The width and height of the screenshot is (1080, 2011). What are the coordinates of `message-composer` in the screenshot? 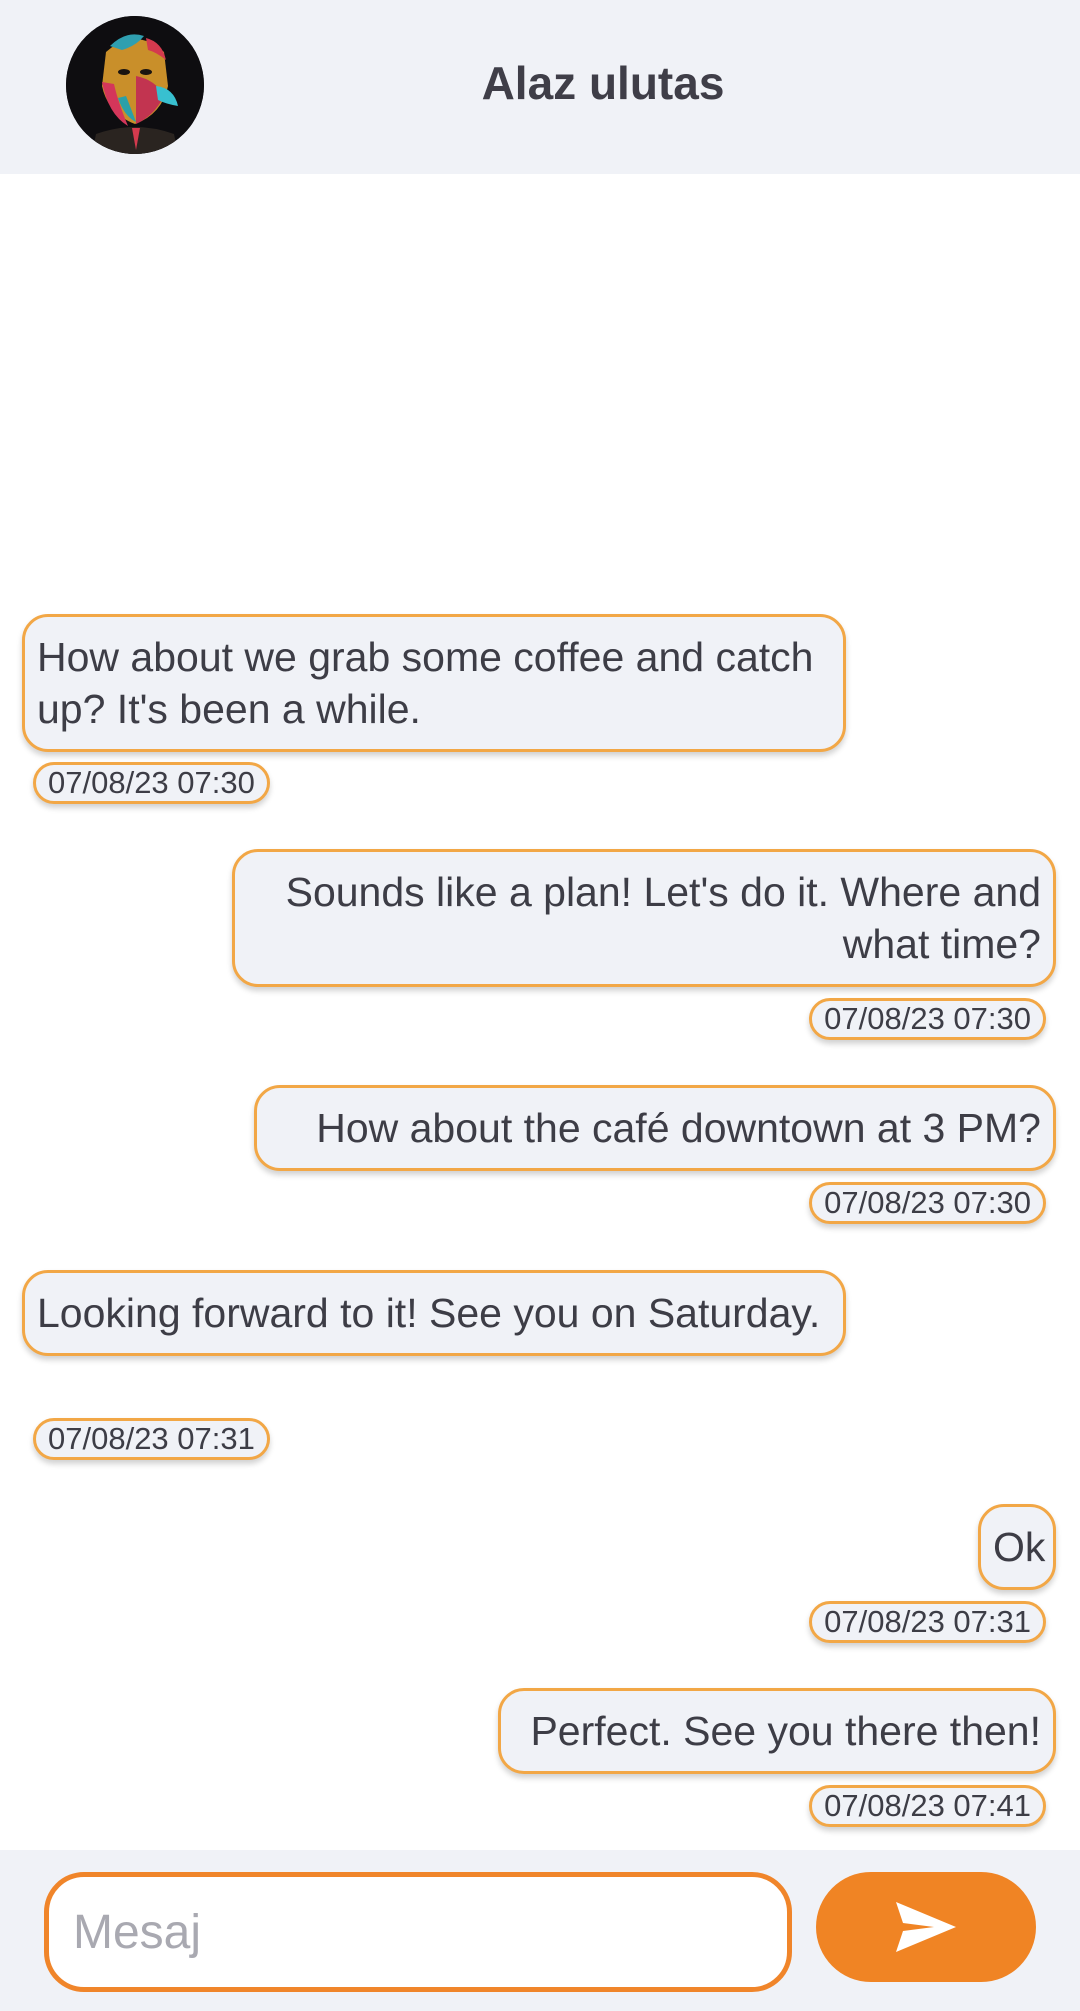 It's located at (540, 1930).